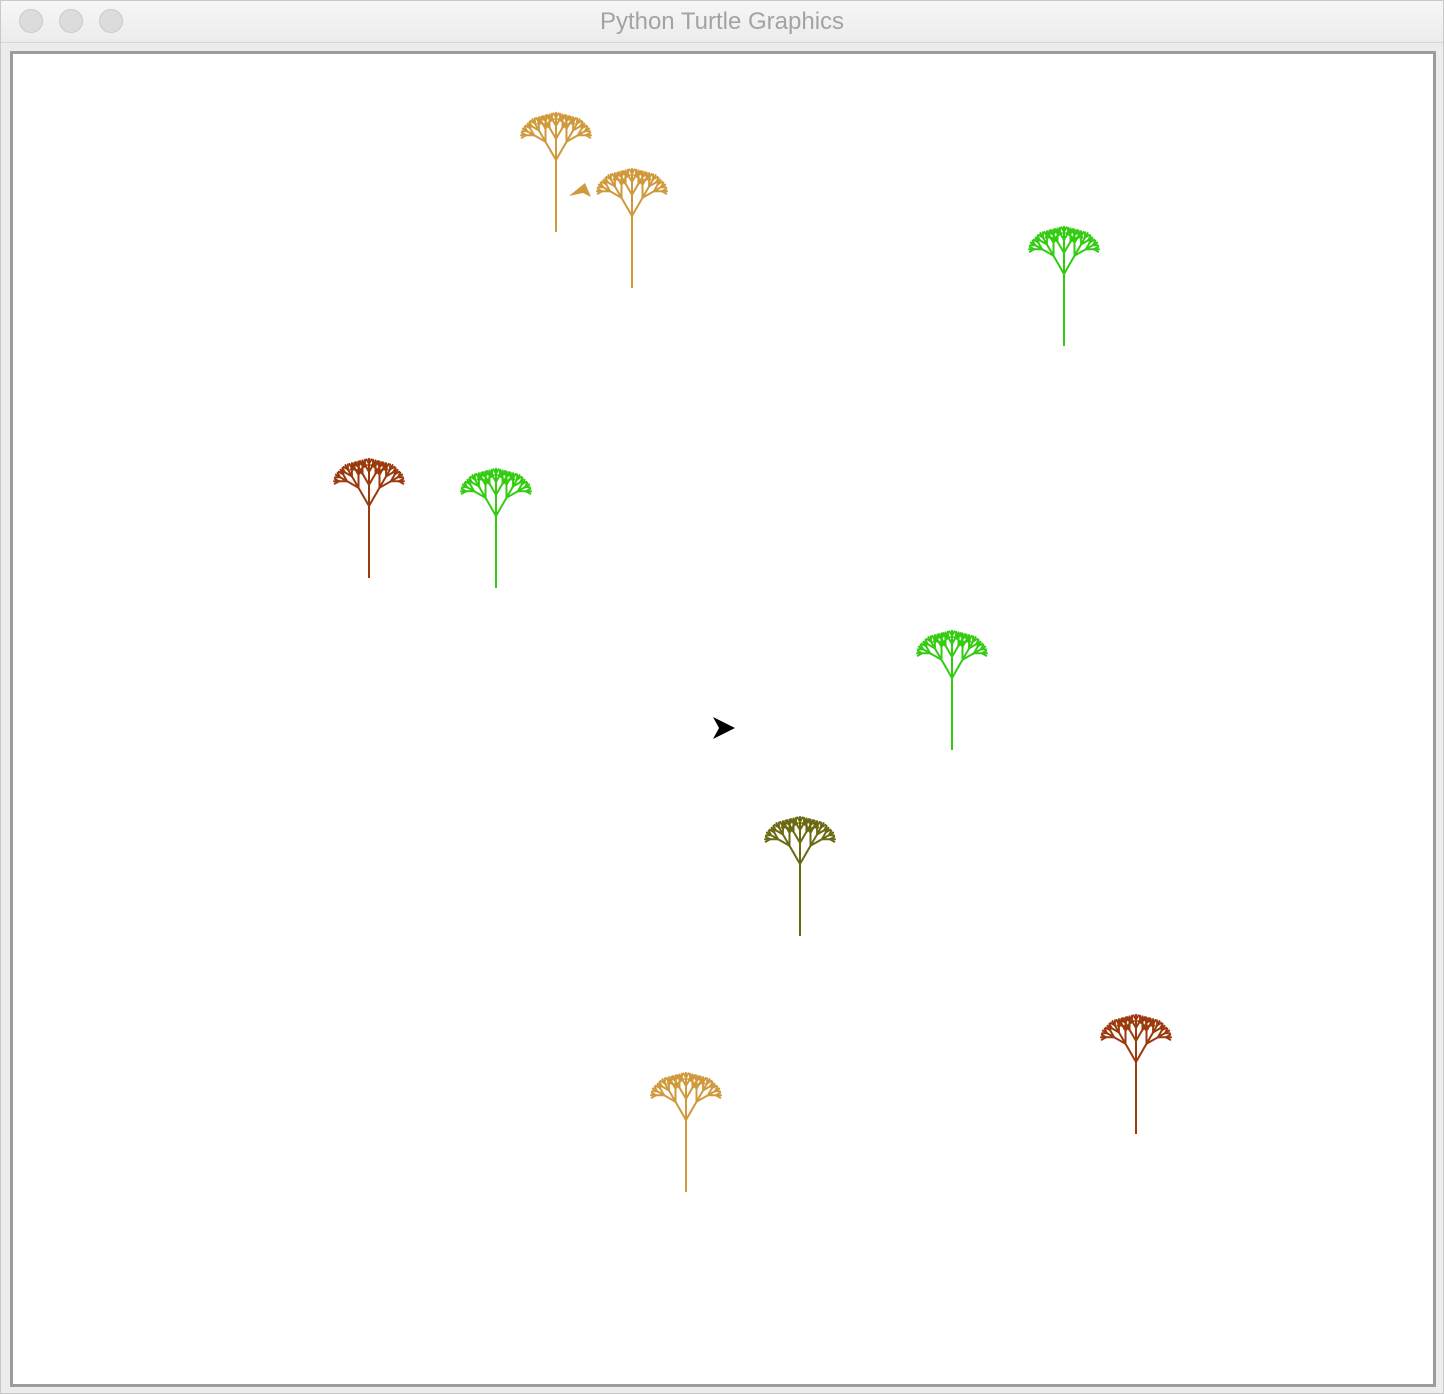  I want to click on title-bar: Python Turtle Graphics, so click(722, 22).